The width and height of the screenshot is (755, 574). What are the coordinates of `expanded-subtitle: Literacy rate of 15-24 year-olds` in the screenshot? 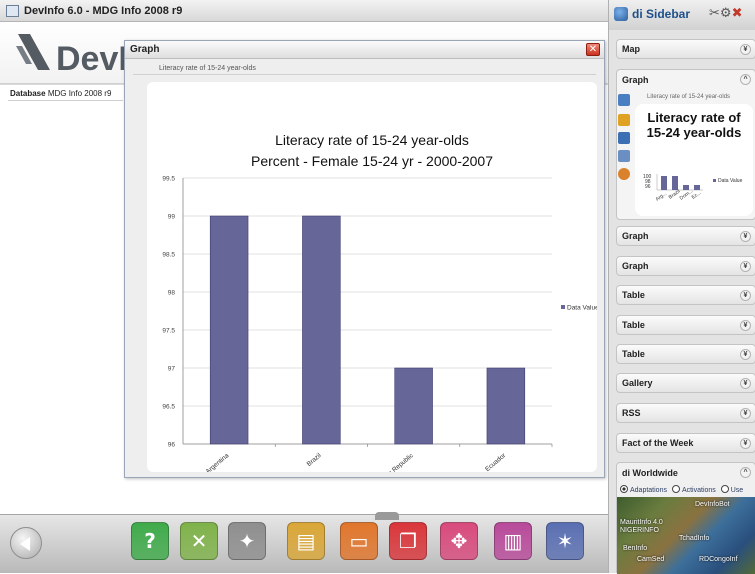 It's located at (689, 97).